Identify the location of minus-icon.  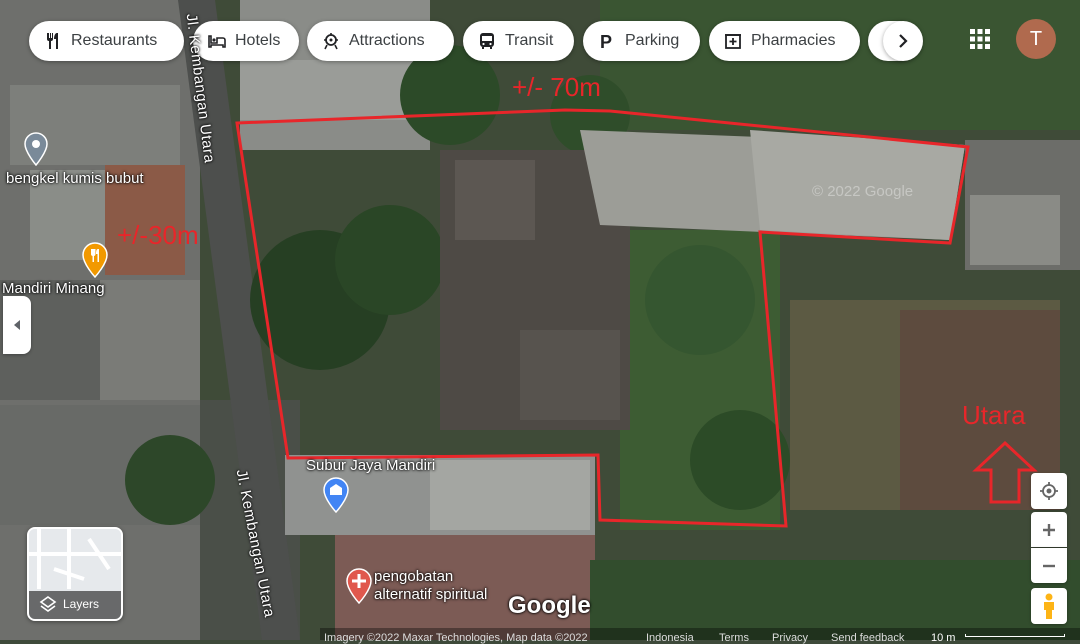
(1049, 565).